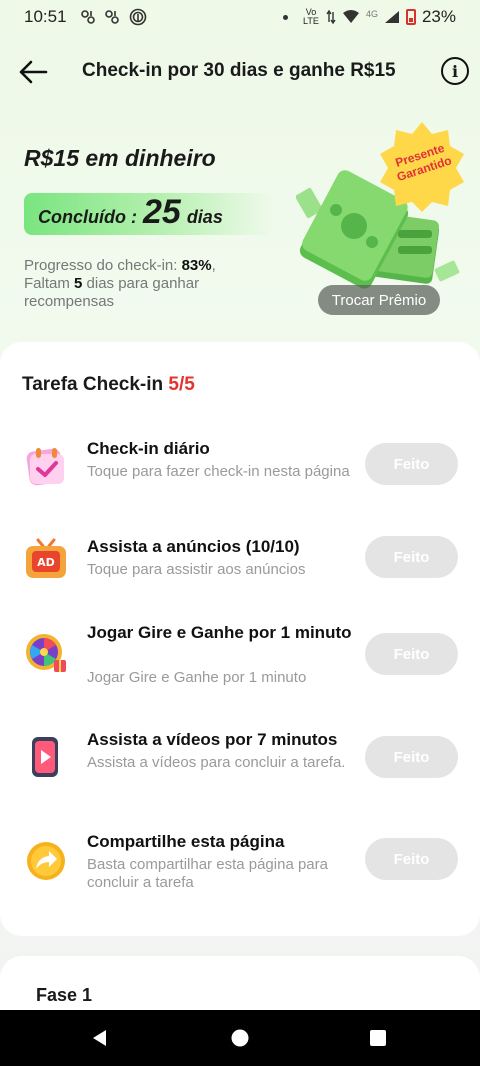 The width and height of the screenshot is (480, 1066). I want to click on task-subtitle: Jogar Gire e Ganhe por 1 minuto, so click(197, 677).